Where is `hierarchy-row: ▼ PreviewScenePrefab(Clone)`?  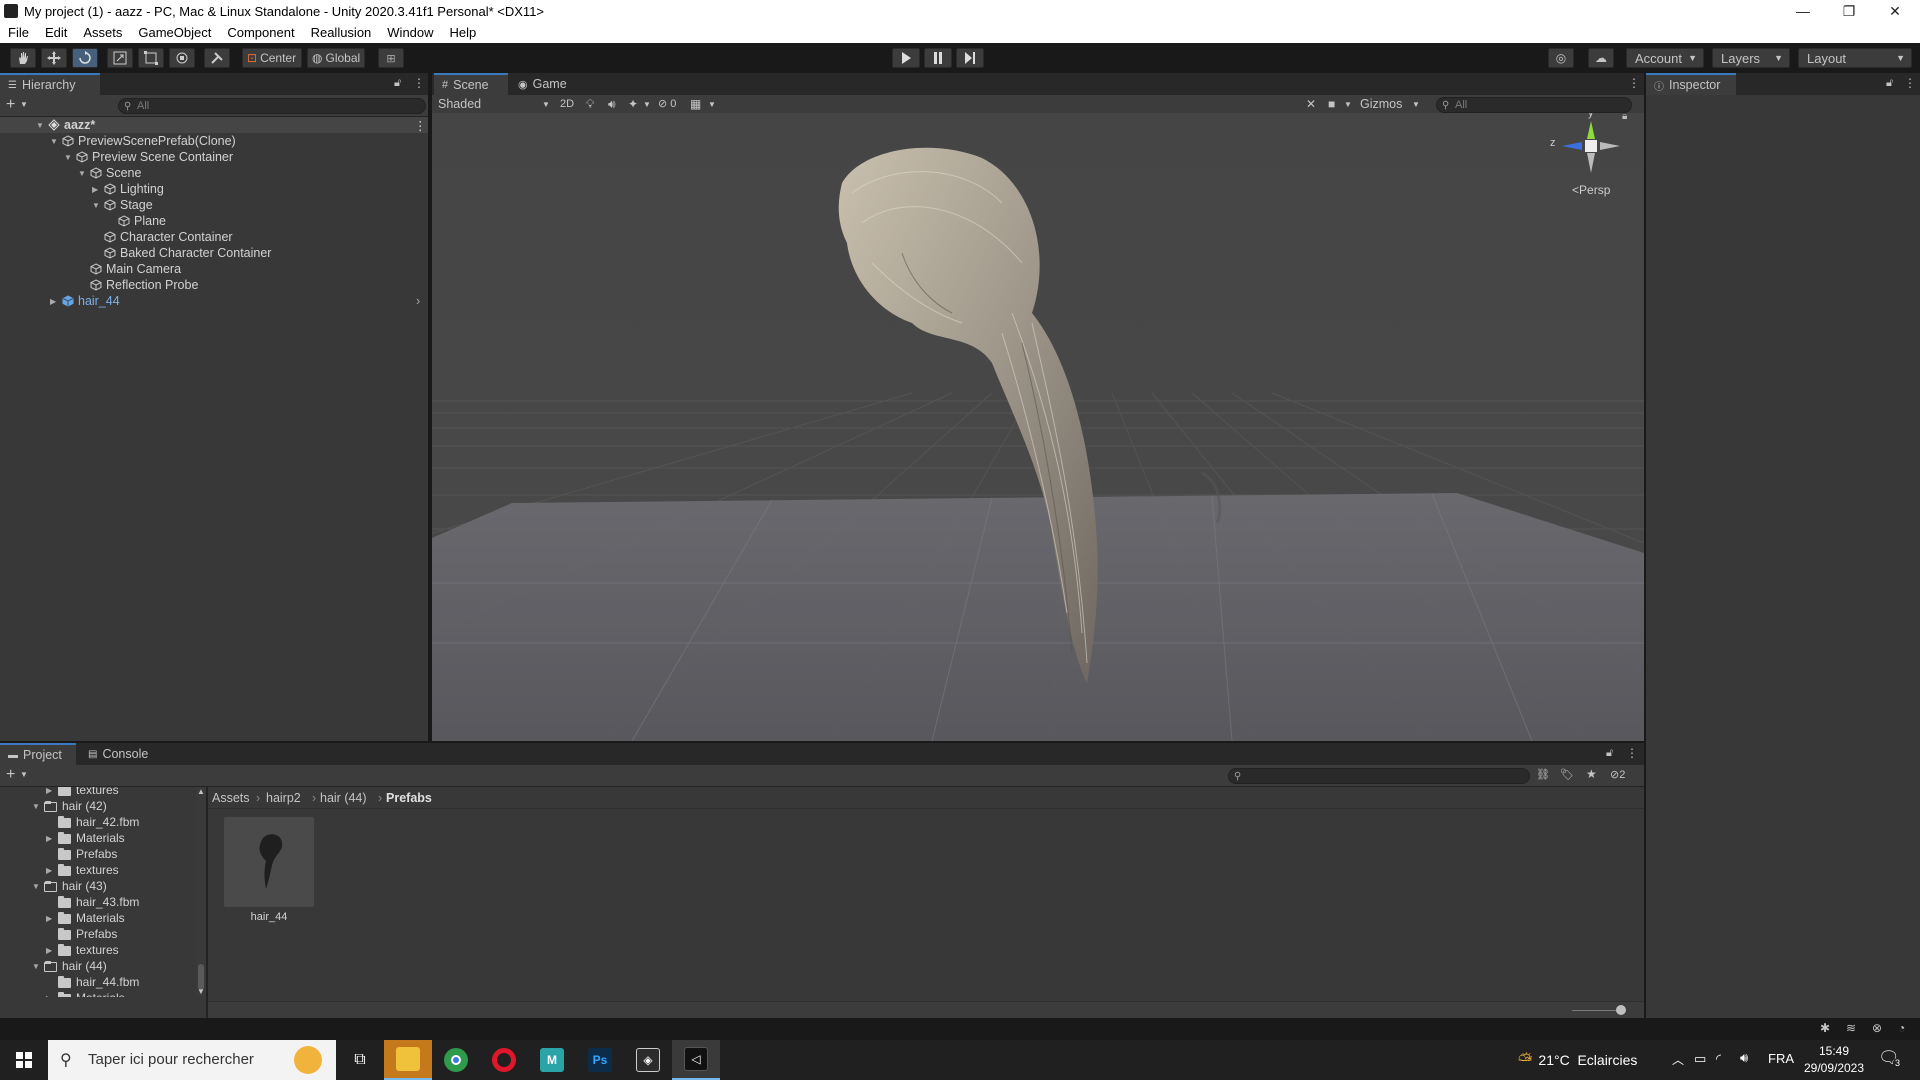
hierarchy-row: ▼ PreviewScenePrefab(Clone) is located at coordinates (214, 141).